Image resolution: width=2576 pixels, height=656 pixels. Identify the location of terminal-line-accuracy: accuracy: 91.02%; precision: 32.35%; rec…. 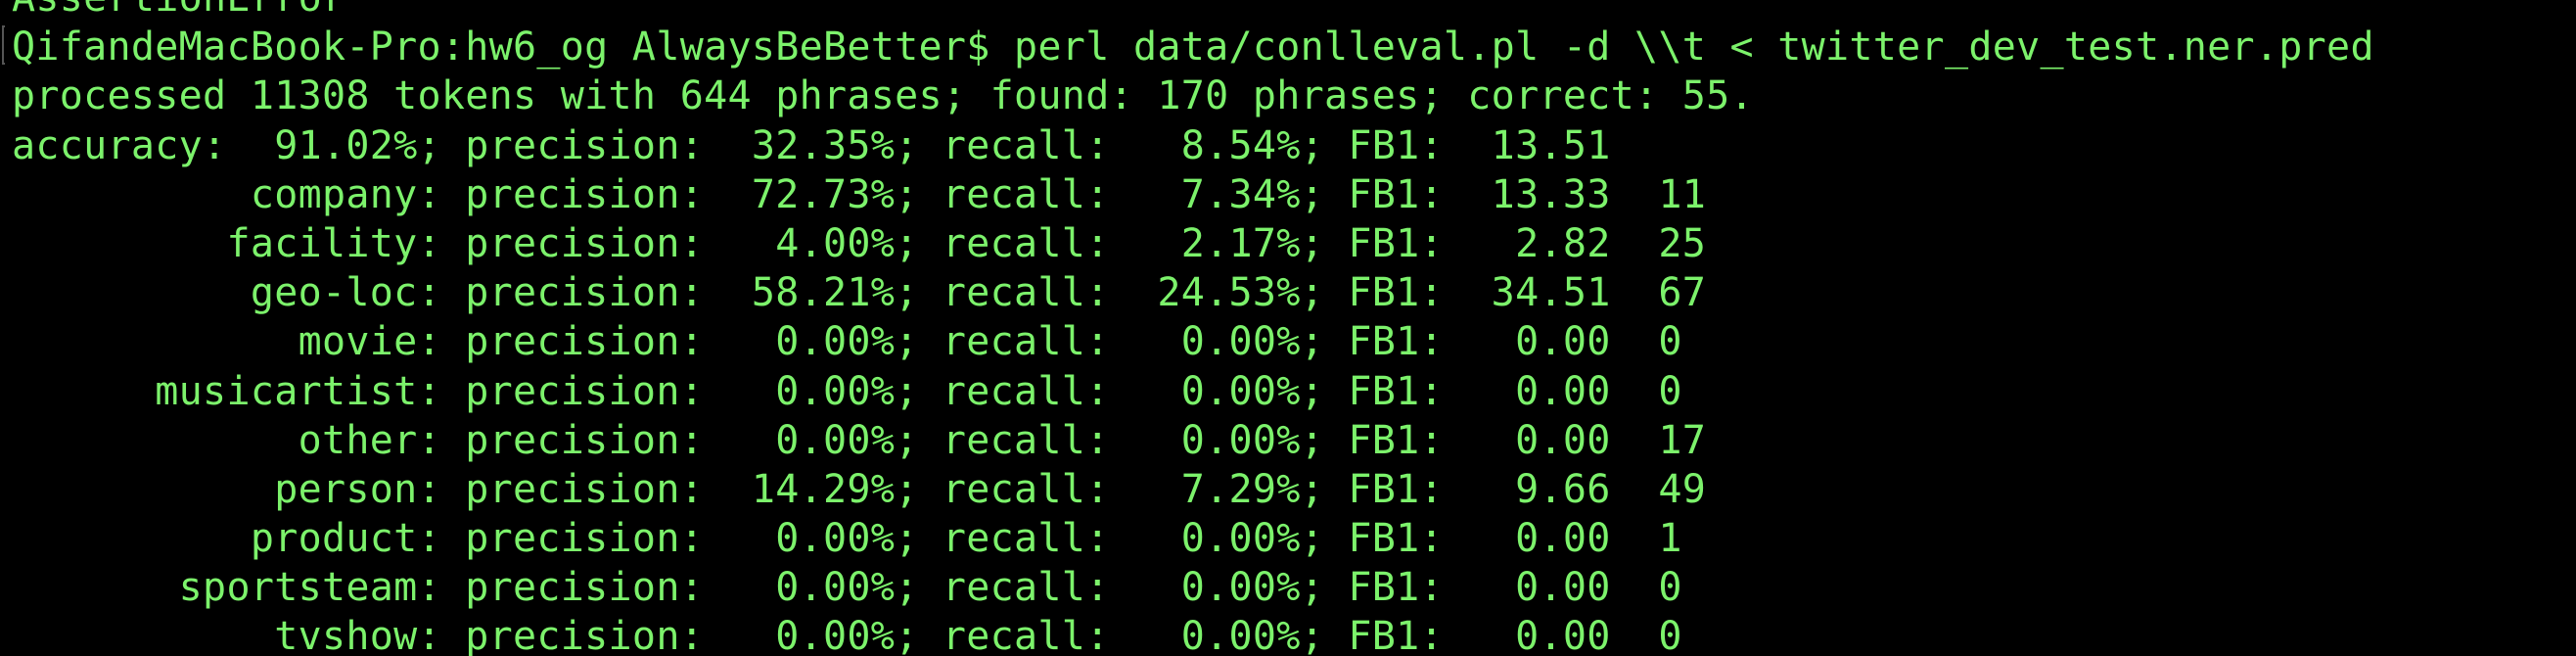
(811, 145).